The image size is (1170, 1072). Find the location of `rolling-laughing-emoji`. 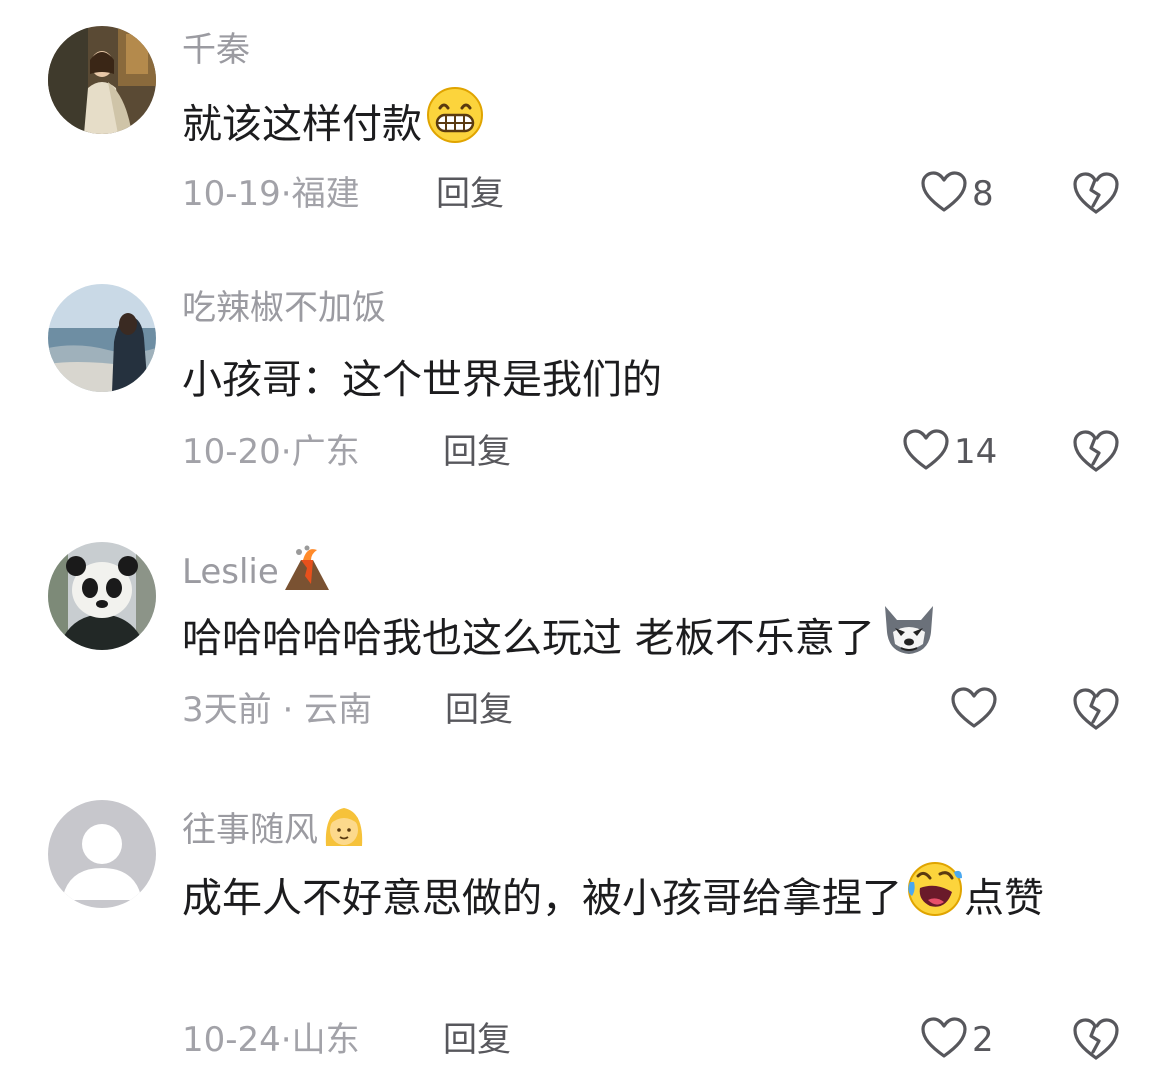

rolling-laughing-emoji is located at coordinates (935, 900).